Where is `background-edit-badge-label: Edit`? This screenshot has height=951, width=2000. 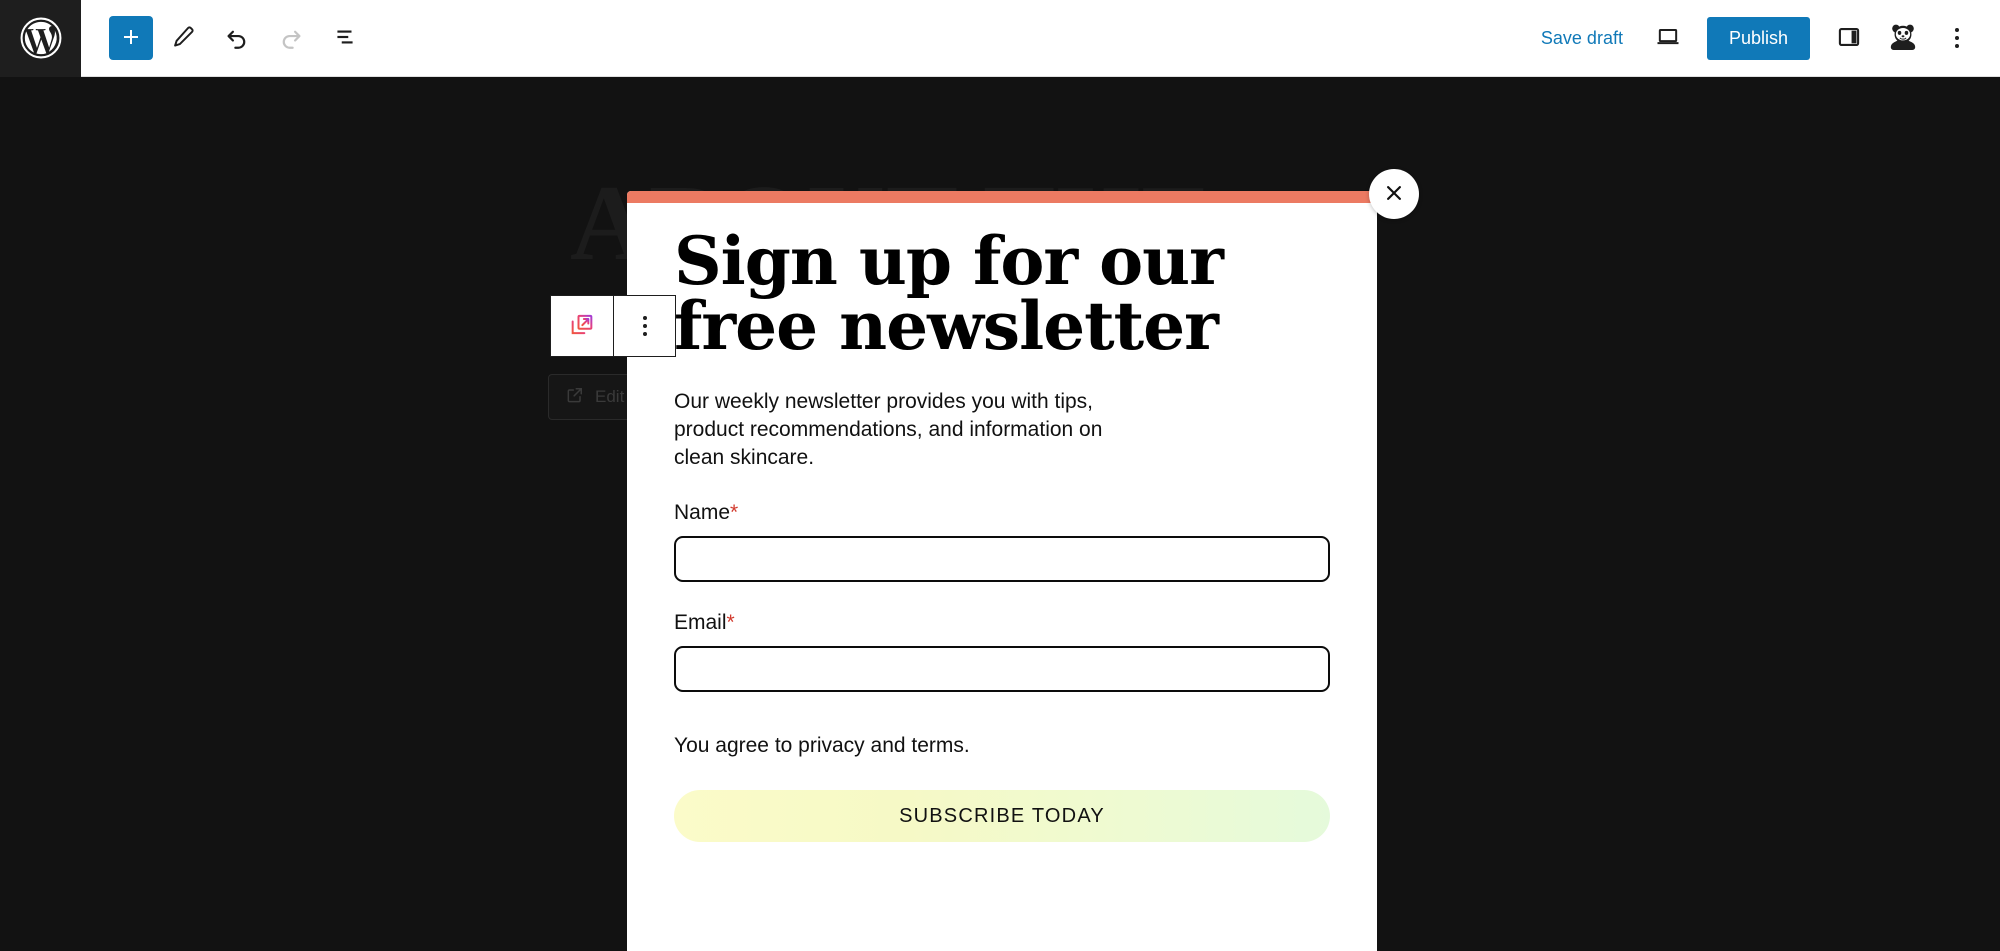
background-edit-badge-label: Edit is located at coordinates (610, 396).